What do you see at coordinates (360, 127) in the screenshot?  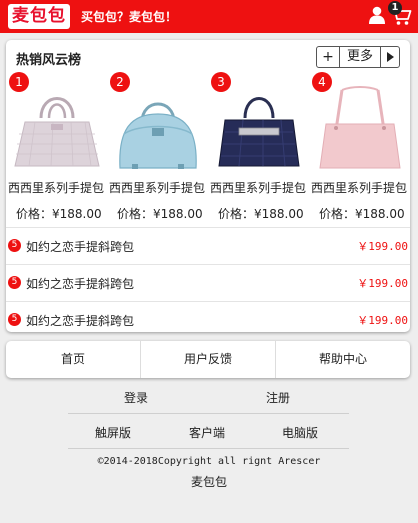 I see `handbag-pink-icon` at bounding box center [360, 127].